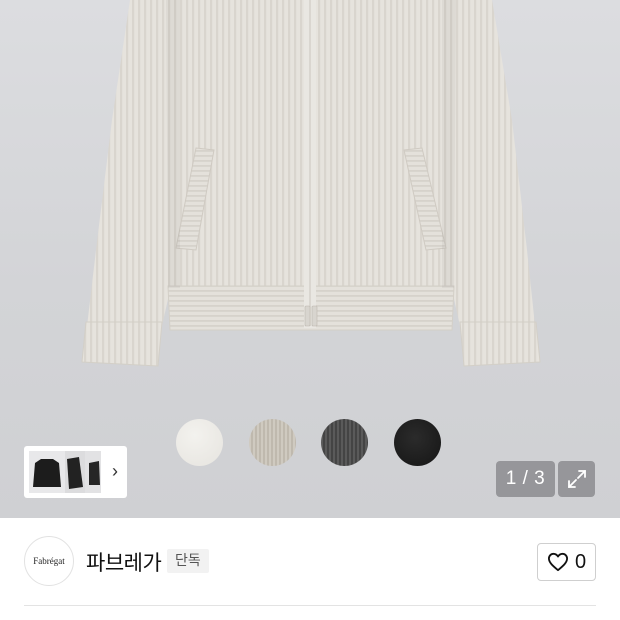  What do you see at coordinates (344, 442) in the screenshot?
I see `color-swatch-charcoal` at bounding box center [344, 442].